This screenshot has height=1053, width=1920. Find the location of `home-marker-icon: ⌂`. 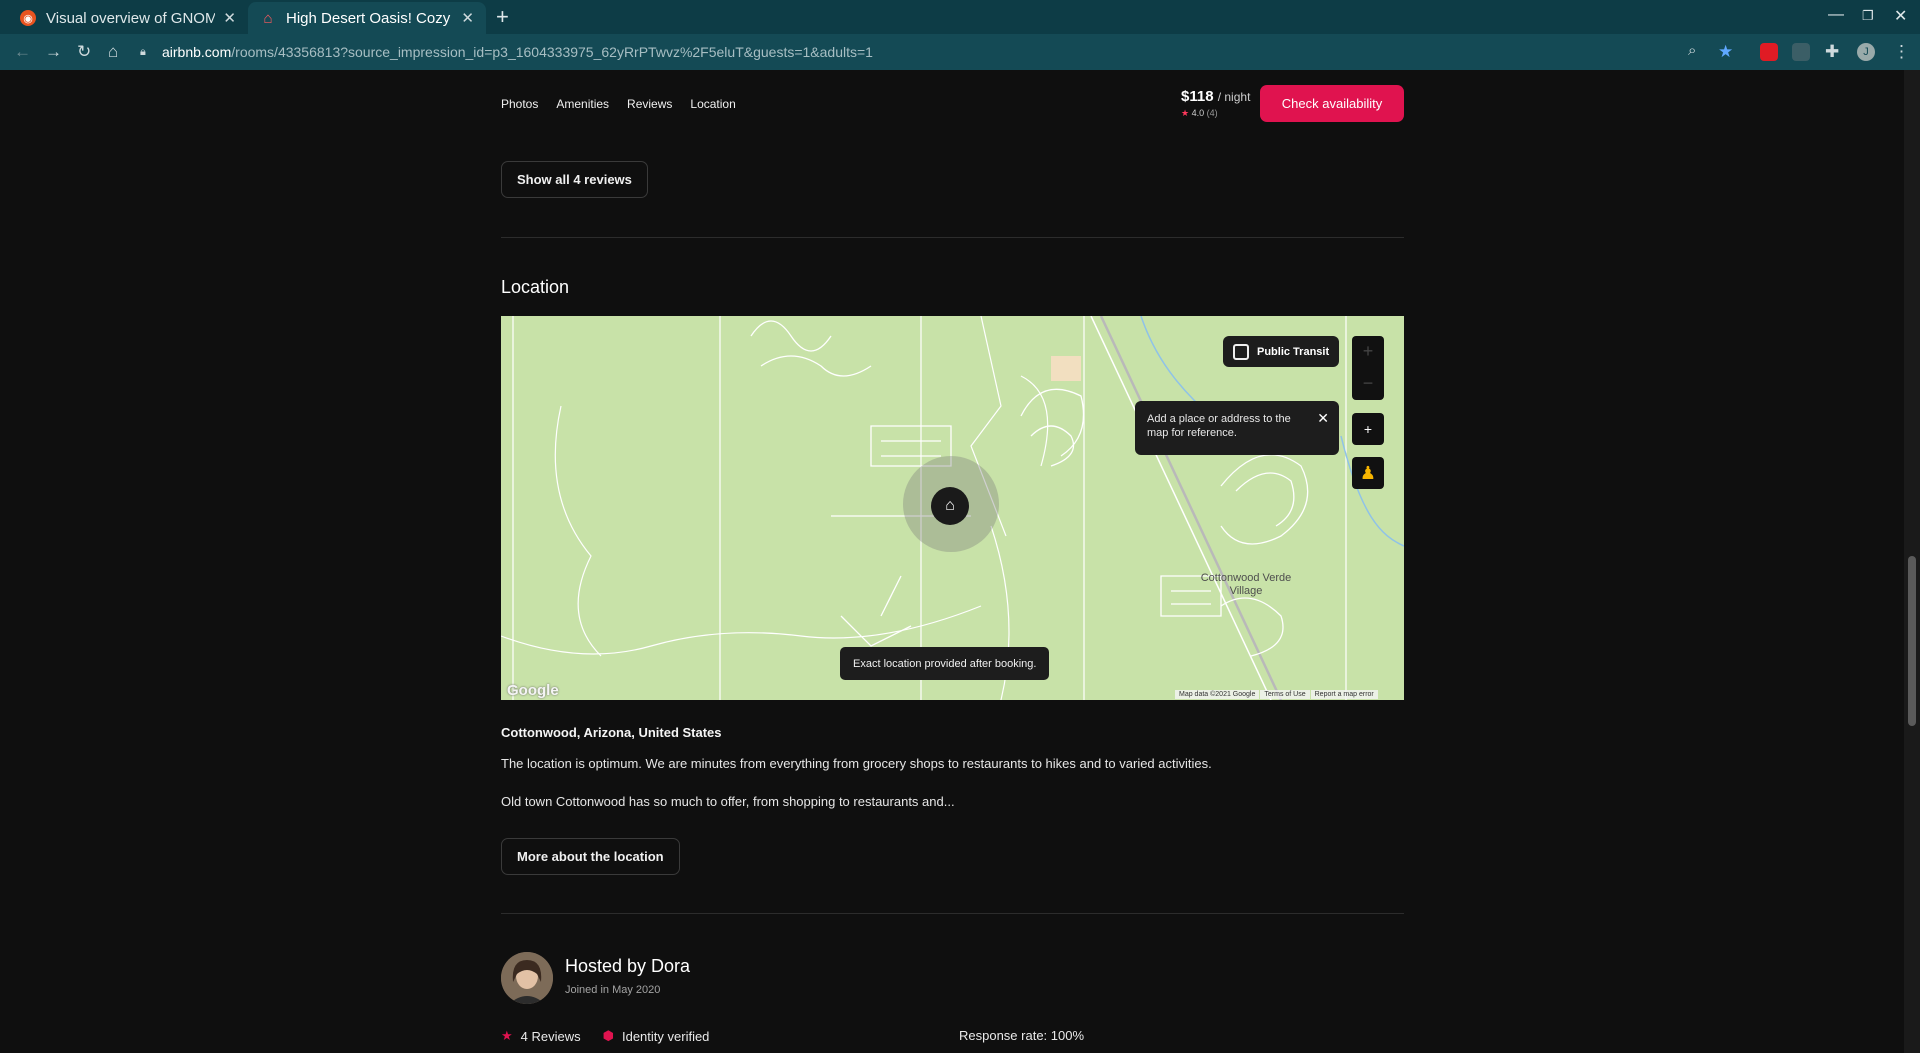

home-marker-icon: ⌂ is located at coordinates (950, 506).